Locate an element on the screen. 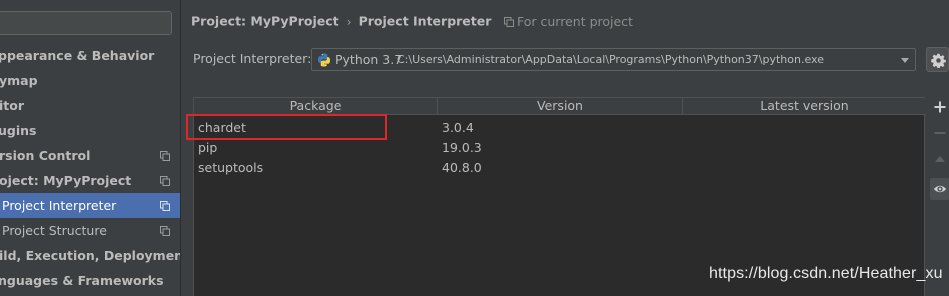 This screenshot has height=296, width=949. sidebar-item-plugins: ugins is located at coordinates (90, 130).